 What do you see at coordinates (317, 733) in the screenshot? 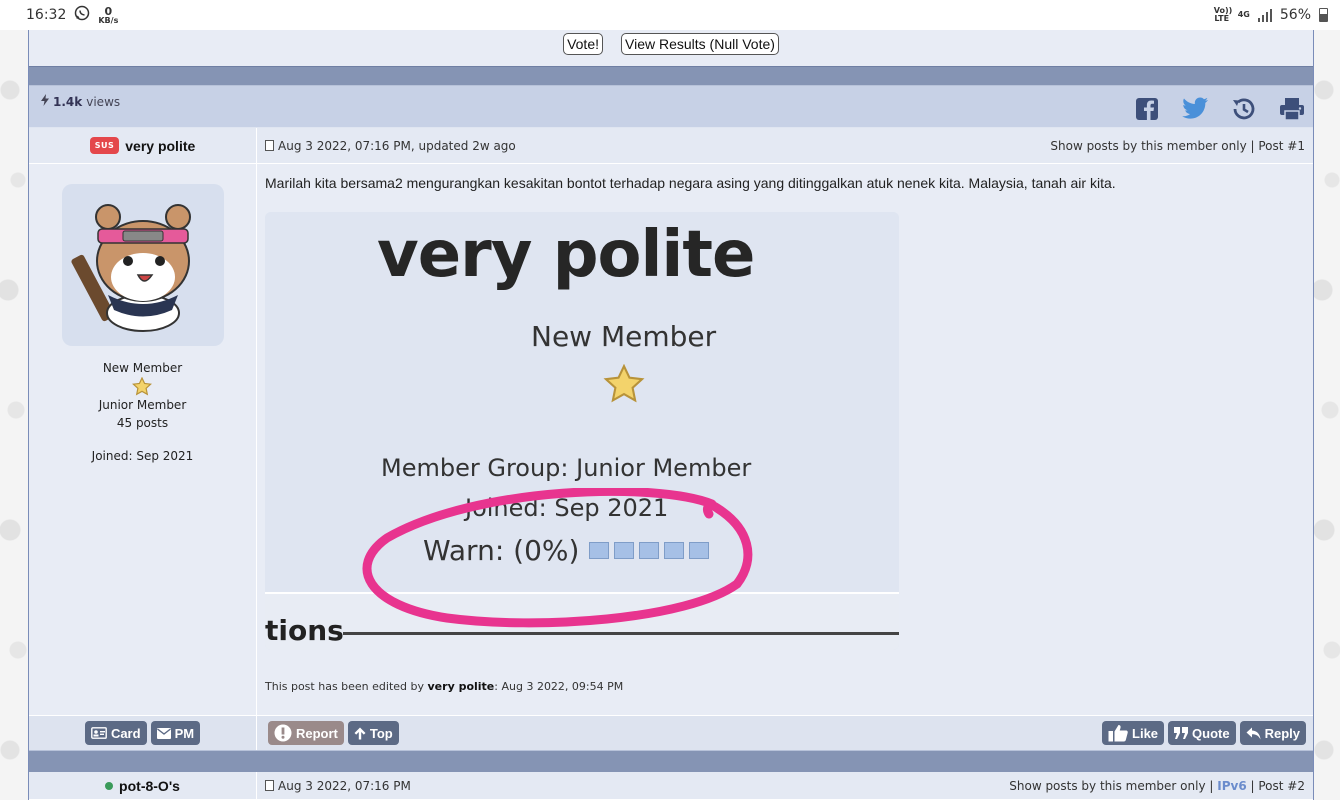
I see `report-button-label: Report` at bounding box center [317, 733].